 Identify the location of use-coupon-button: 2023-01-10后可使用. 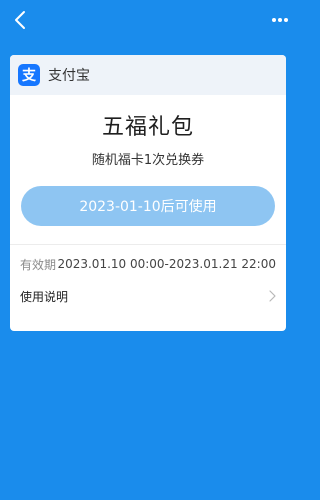
(148, 206).